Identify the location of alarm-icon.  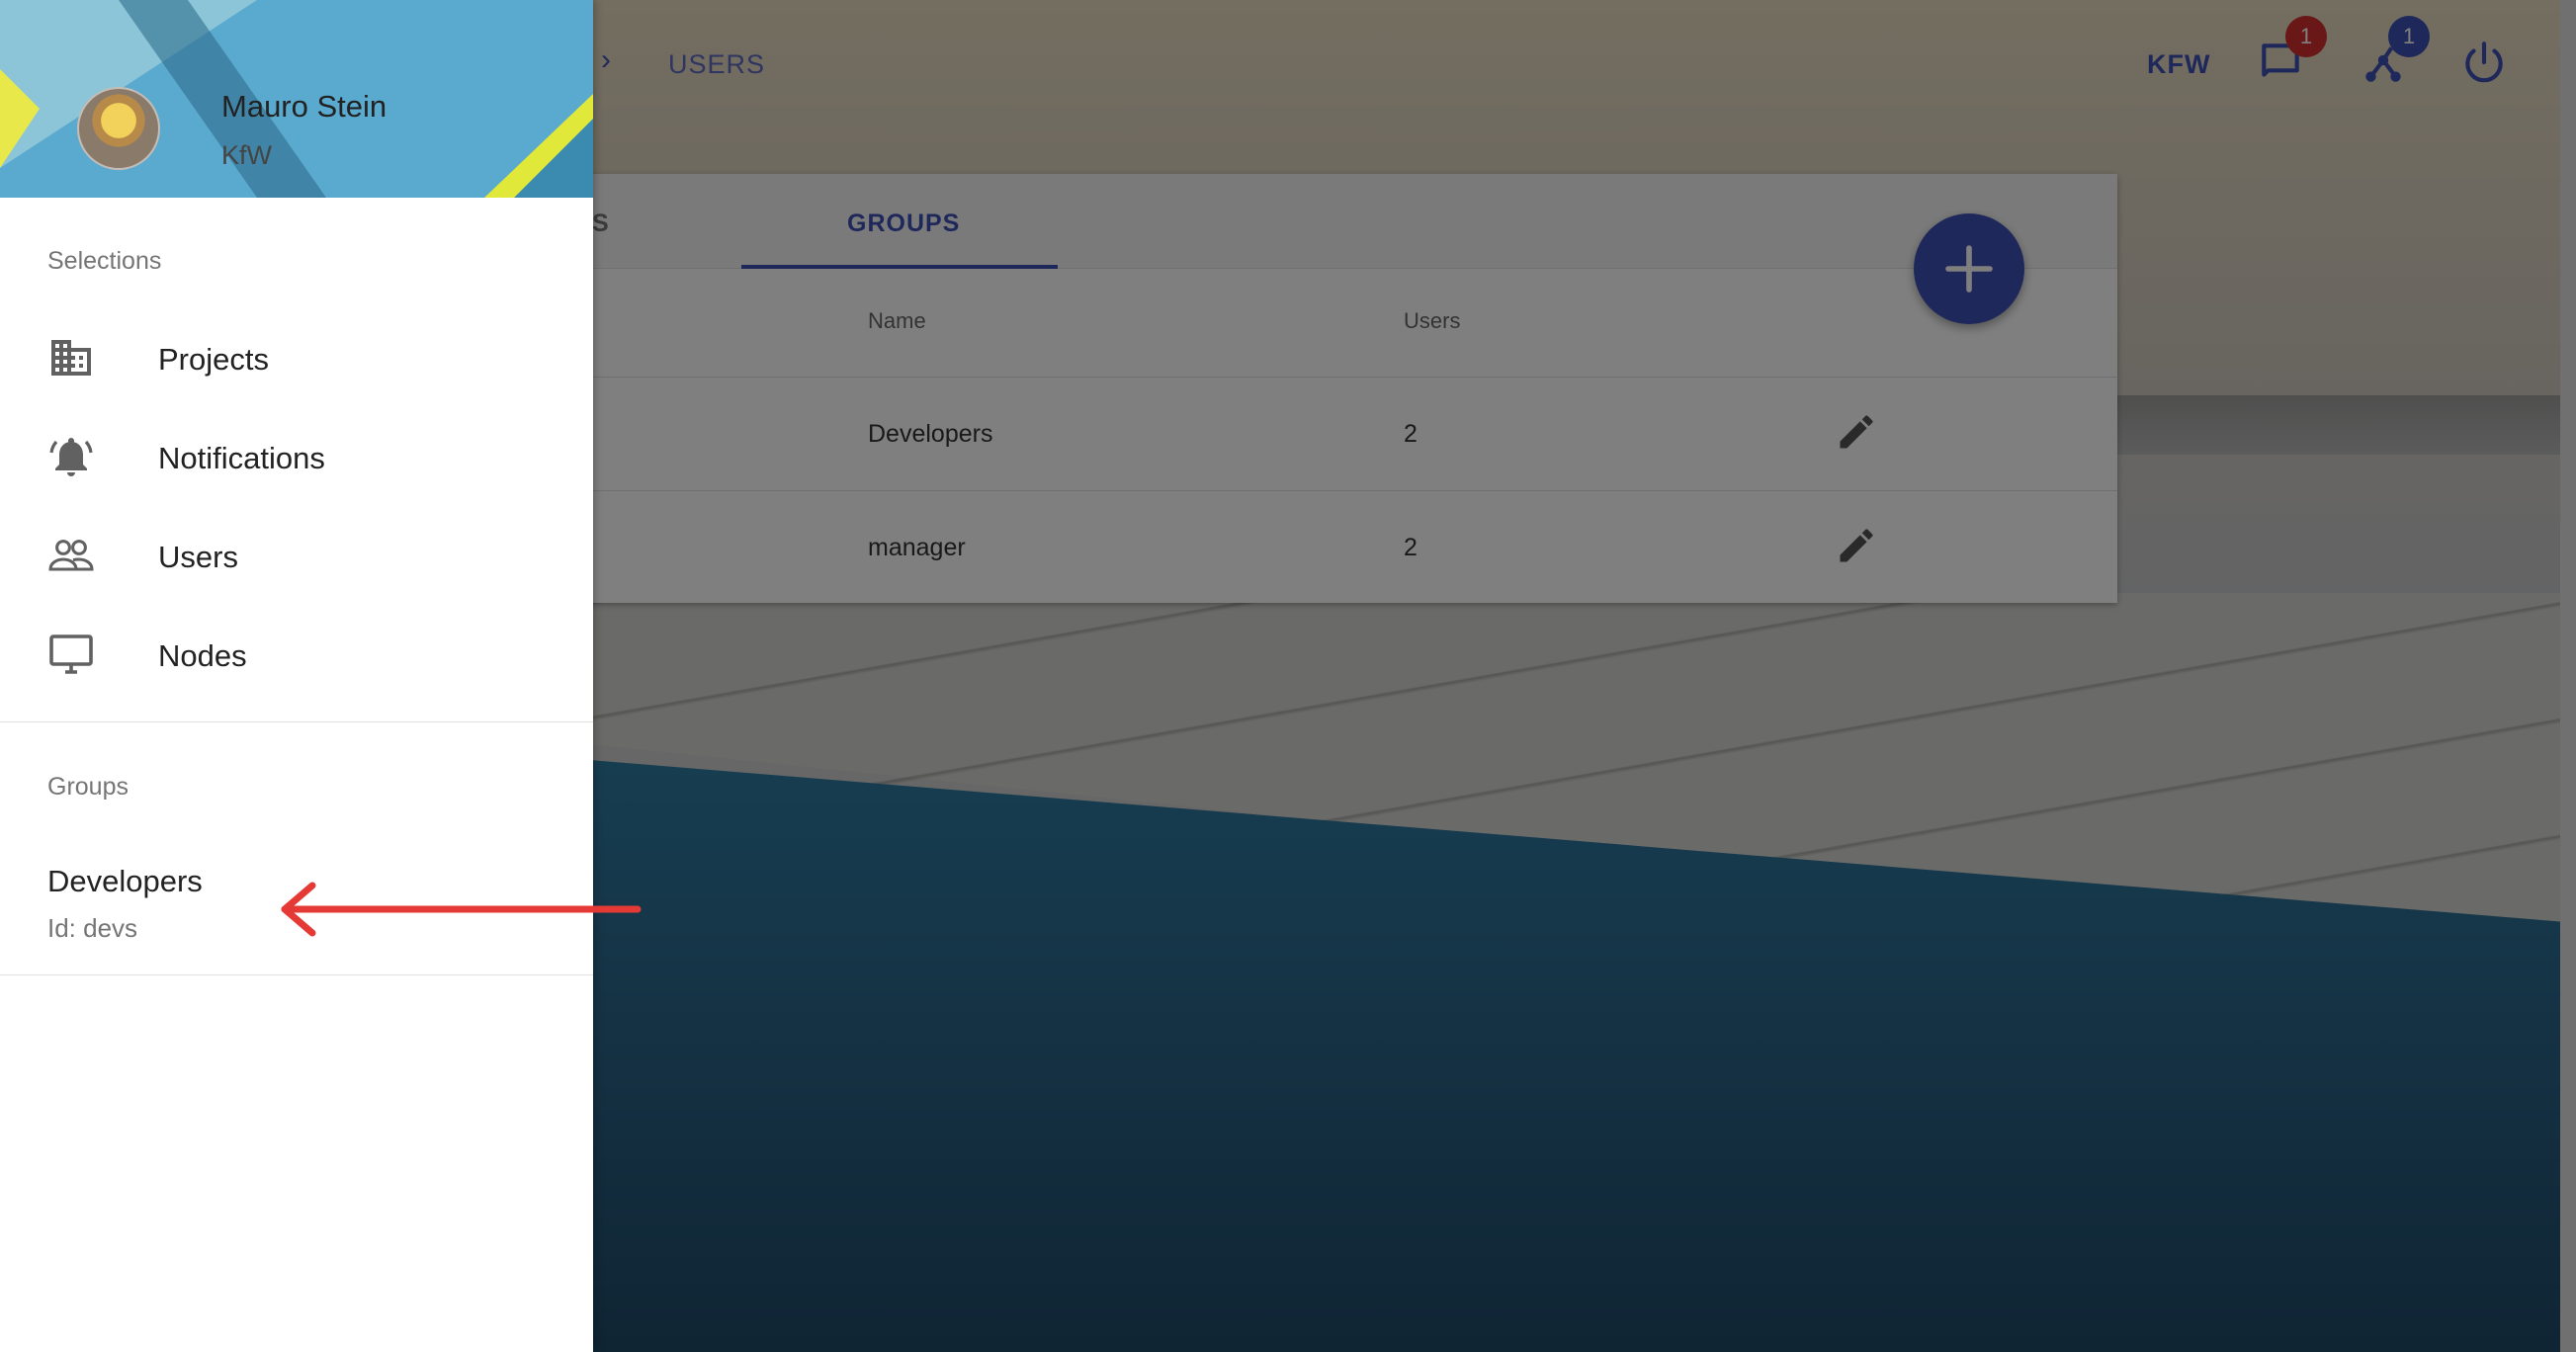
(71, 457).